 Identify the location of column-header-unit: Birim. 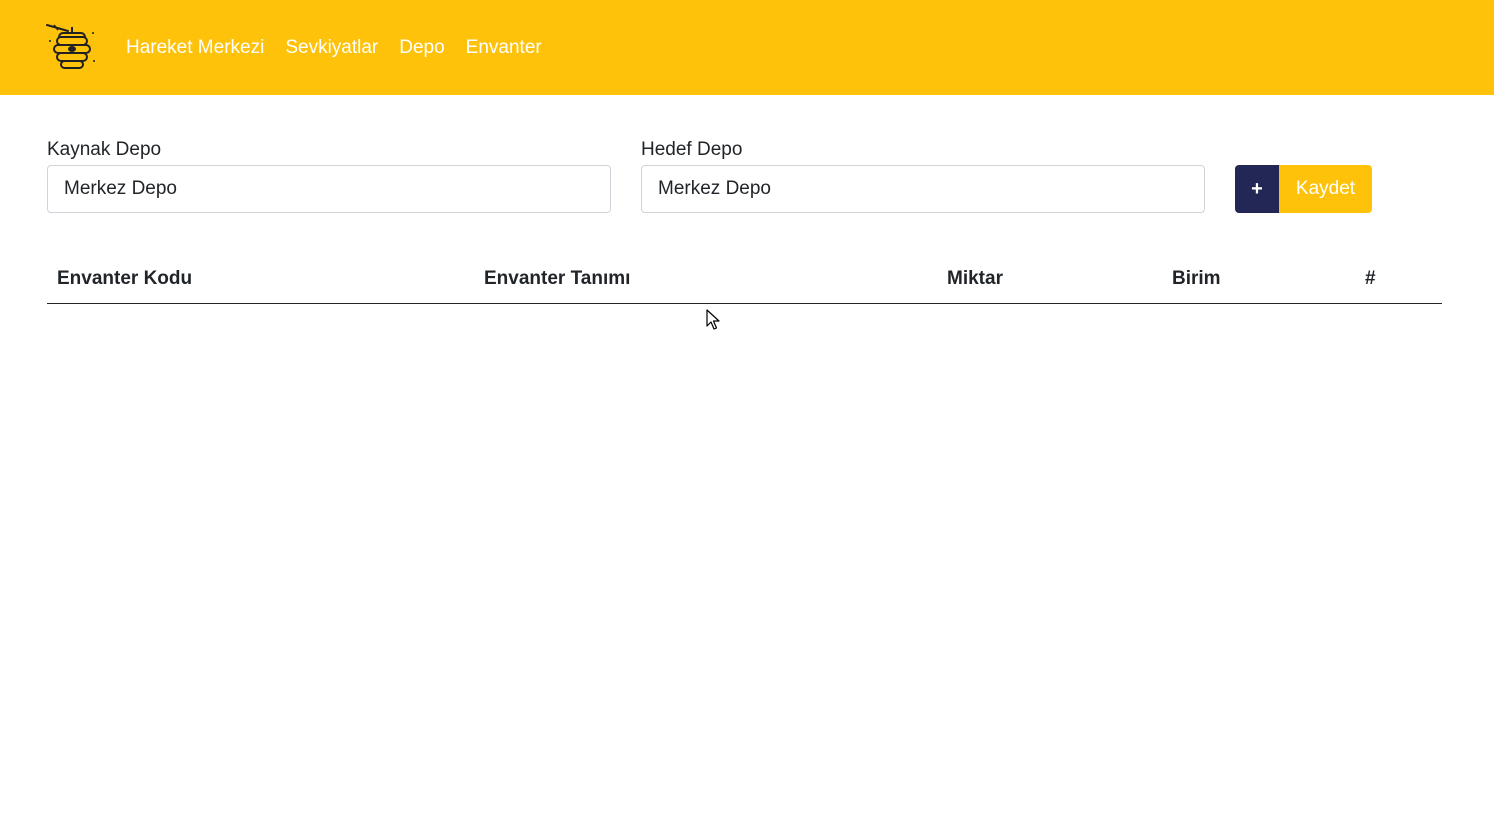
(1196, 278).